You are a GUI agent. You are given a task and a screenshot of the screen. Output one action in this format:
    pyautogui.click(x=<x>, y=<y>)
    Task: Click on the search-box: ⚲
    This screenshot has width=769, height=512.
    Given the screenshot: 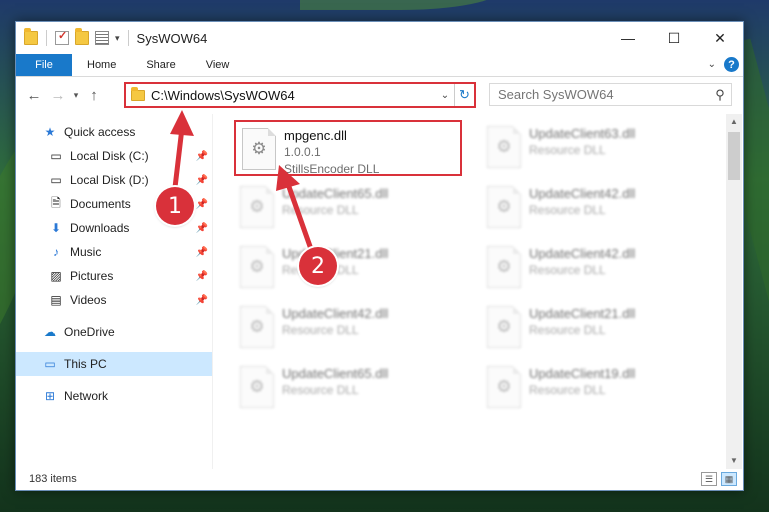 What is the action you would take?
    pyautogui.click(x=610, y=94)
    